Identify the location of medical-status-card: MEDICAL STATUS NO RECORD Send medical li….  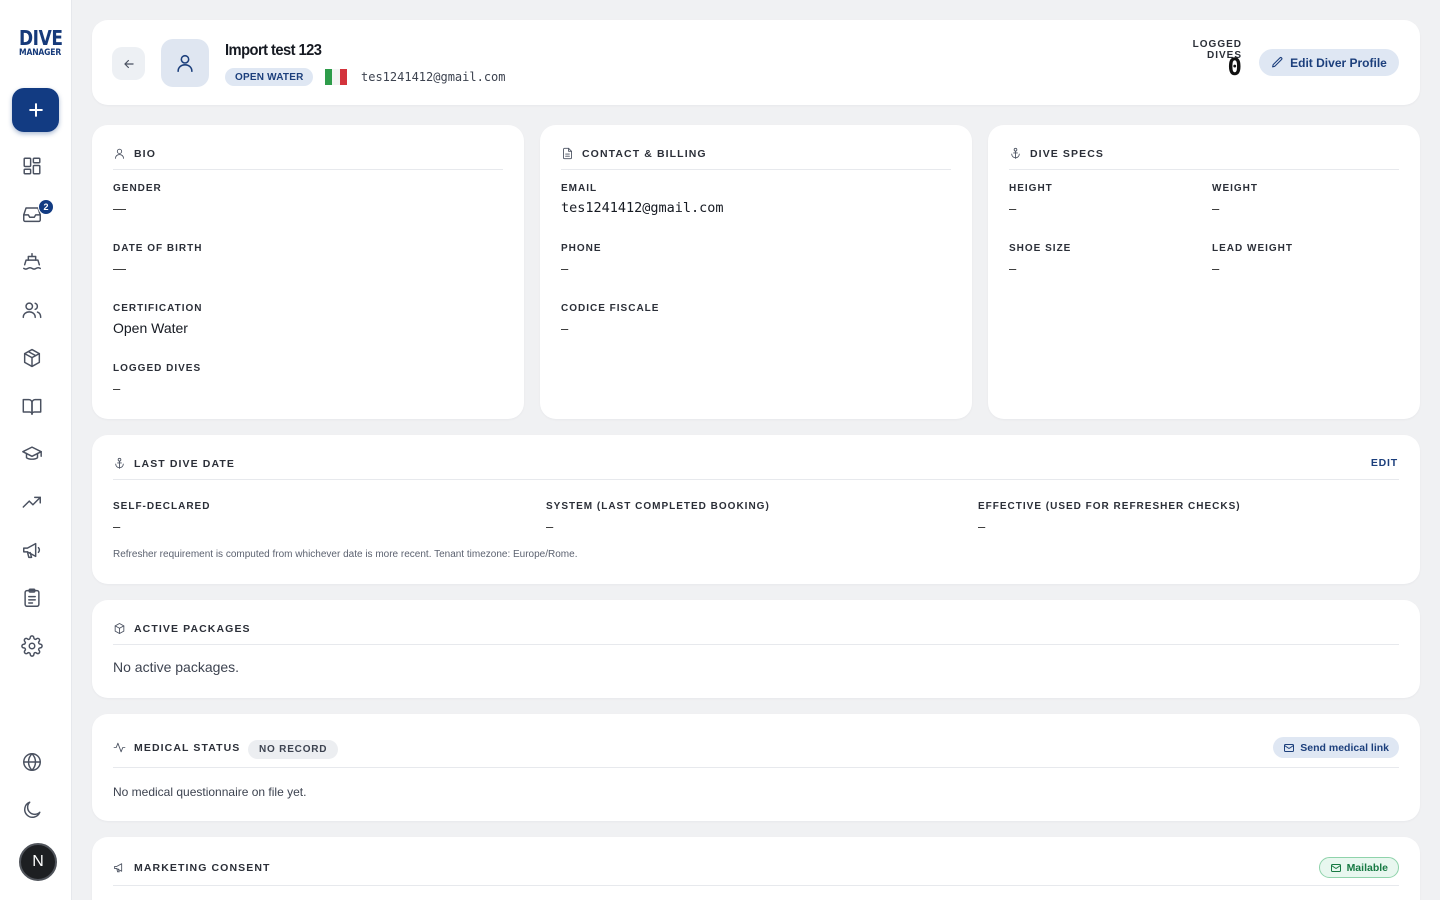
(756, 767).